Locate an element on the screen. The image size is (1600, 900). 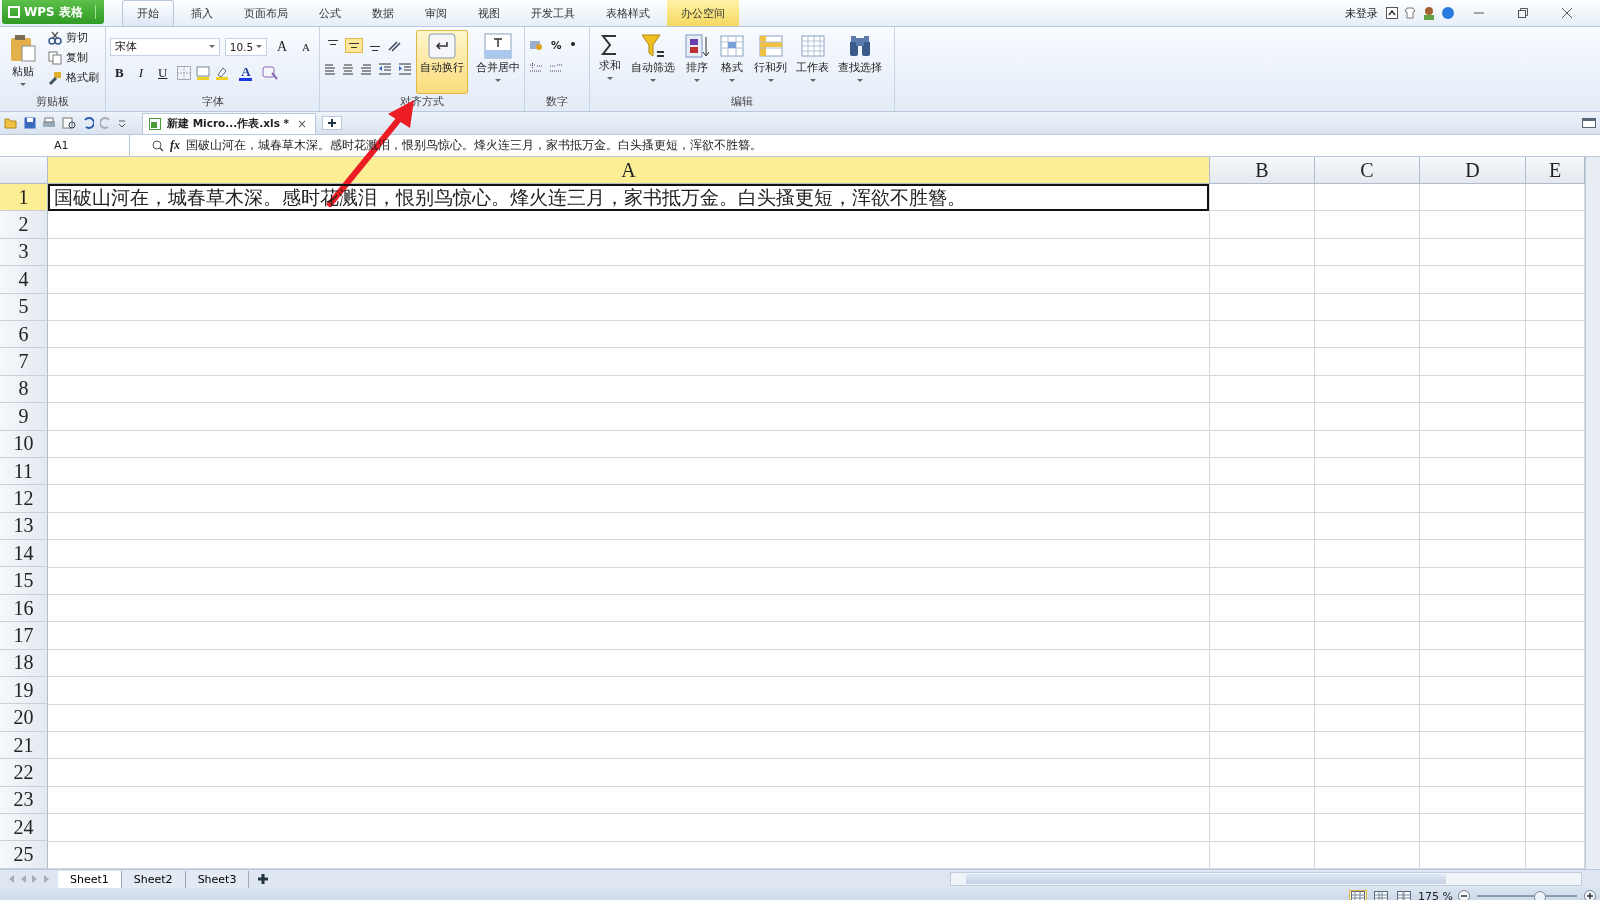
sort-icon is located at coordinates (697, 46).